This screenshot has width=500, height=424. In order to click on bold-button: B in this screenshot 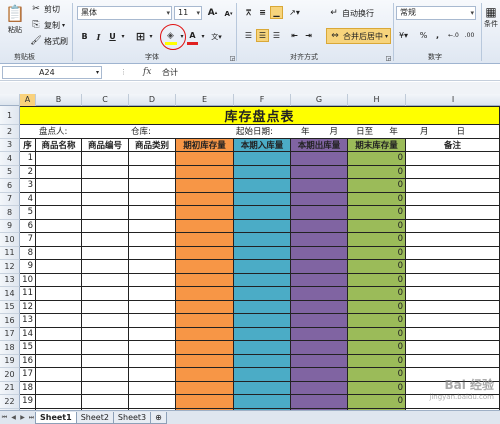, I will do `click(84, 36)`.